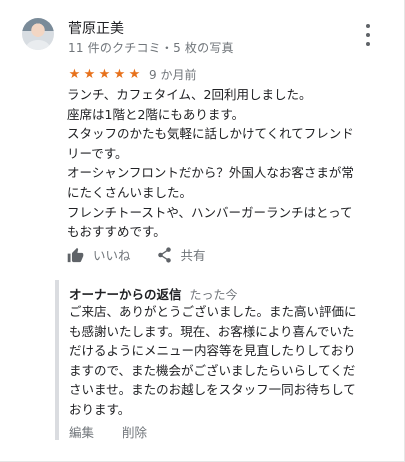 Image resolution: width=405 pixels, height=462 pixels. I want to click on reply-line: ますので、また機会がございましたらいらしてくだ, so click(212, 370).